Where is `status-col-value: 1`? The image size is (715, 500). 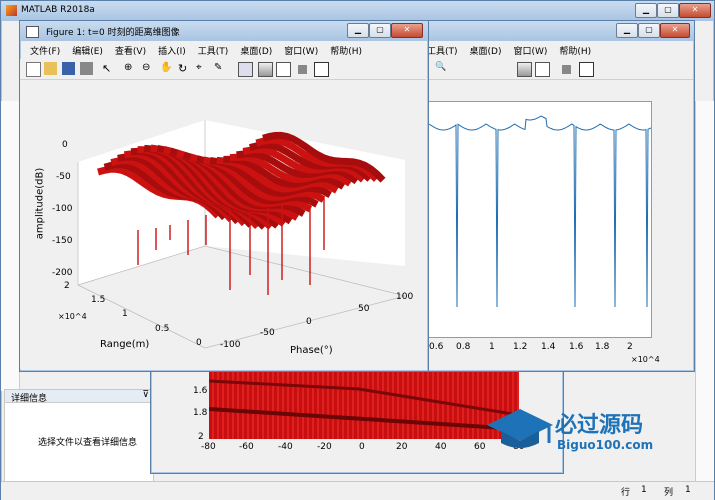
status-col-value: 1 is located at coordinates (688, 490).